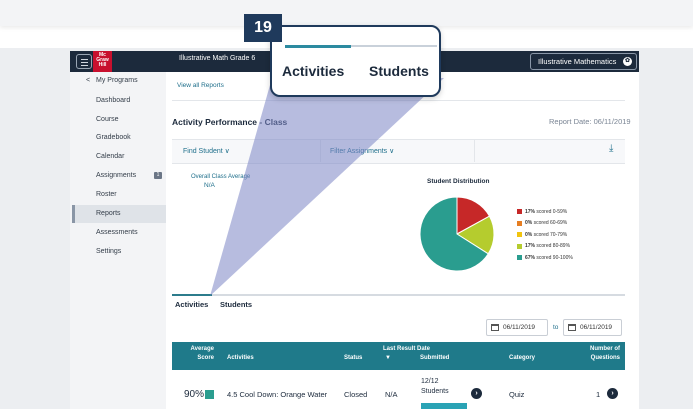  Describe the element at coordinates (318, 46) in the screenshot. I see `callout-tab-active-indicator` at that location.